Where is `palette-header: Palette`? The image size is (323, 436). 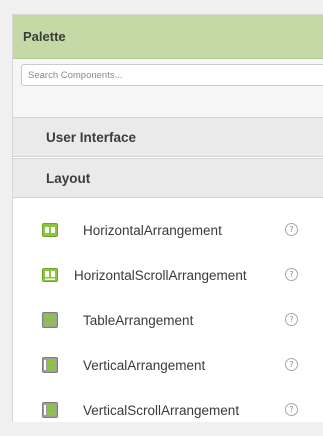 palette-header: Palette is located at coordinates (168, 37).